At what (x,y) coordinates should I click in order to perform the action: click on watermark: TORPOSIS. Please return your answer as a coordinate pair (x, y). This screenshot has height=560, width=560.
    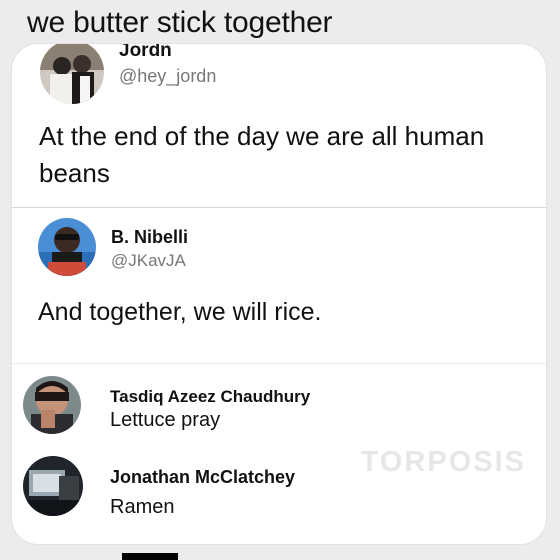
    Looking at the image, I should click on (443, 462).